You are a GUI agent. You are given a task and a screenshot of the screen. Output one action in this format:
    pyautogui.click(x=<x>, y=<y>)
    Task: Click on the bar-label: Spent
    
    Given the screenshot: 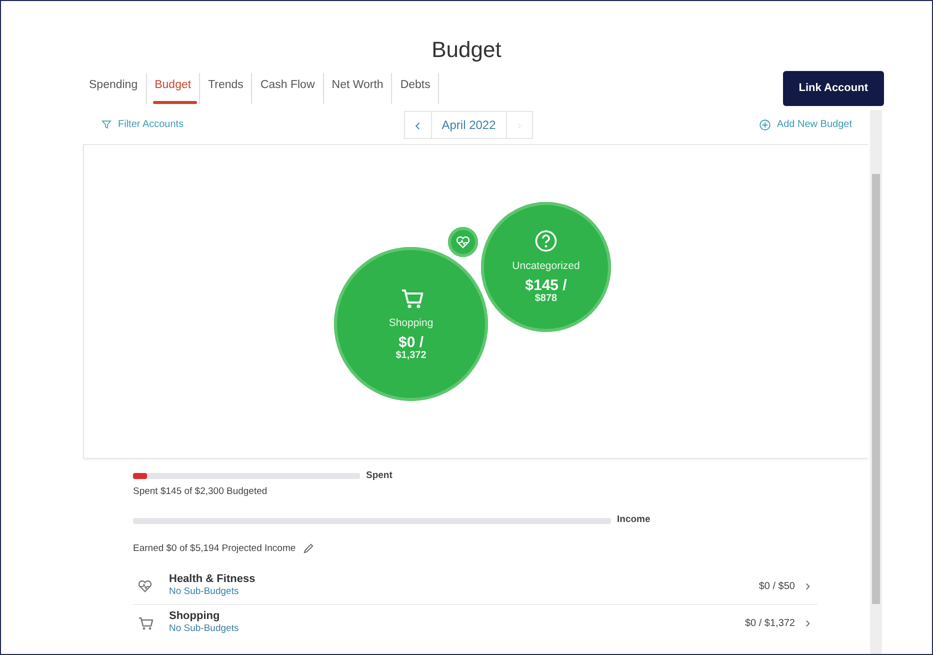 What is the action you would take?
    pyautogui.click(x=379, y=475)
    